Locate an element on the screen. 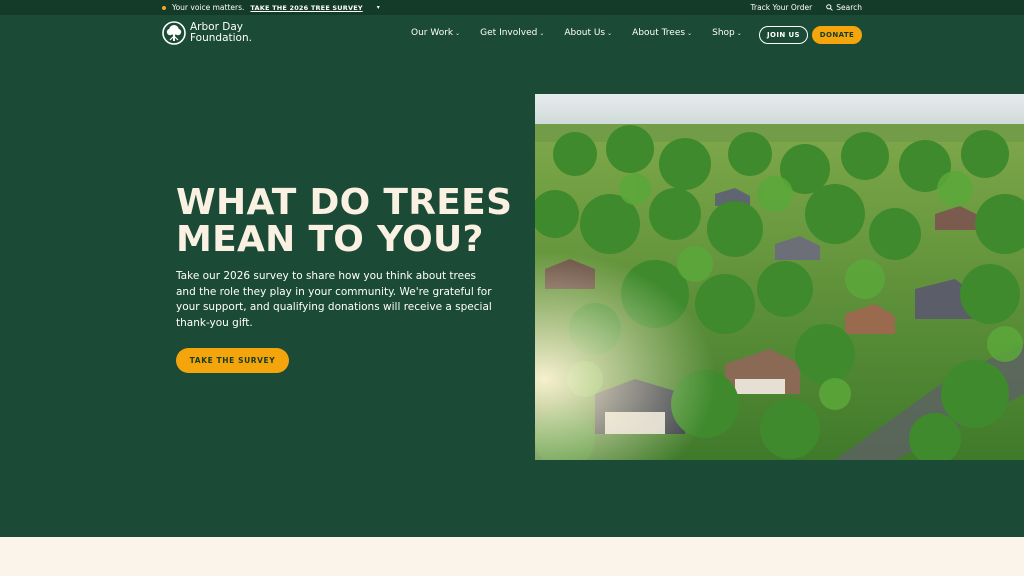  nav-item-about-us: About Us ⌄ is located at coordinates (588, 33).